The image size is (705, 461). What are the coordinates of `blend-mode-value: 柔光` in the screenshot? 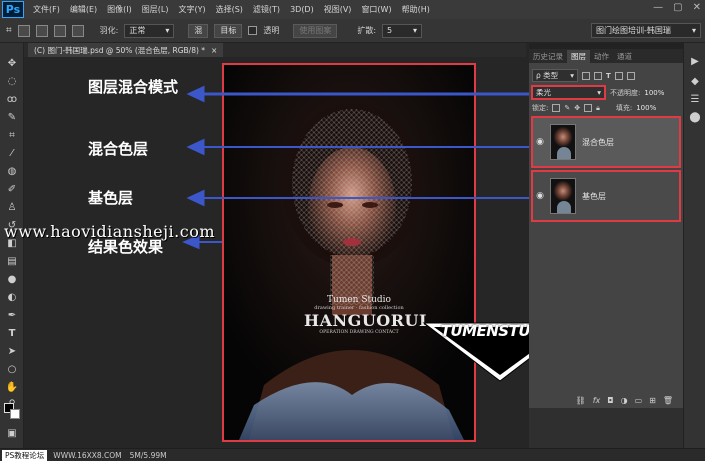 It's located at (543, 92).